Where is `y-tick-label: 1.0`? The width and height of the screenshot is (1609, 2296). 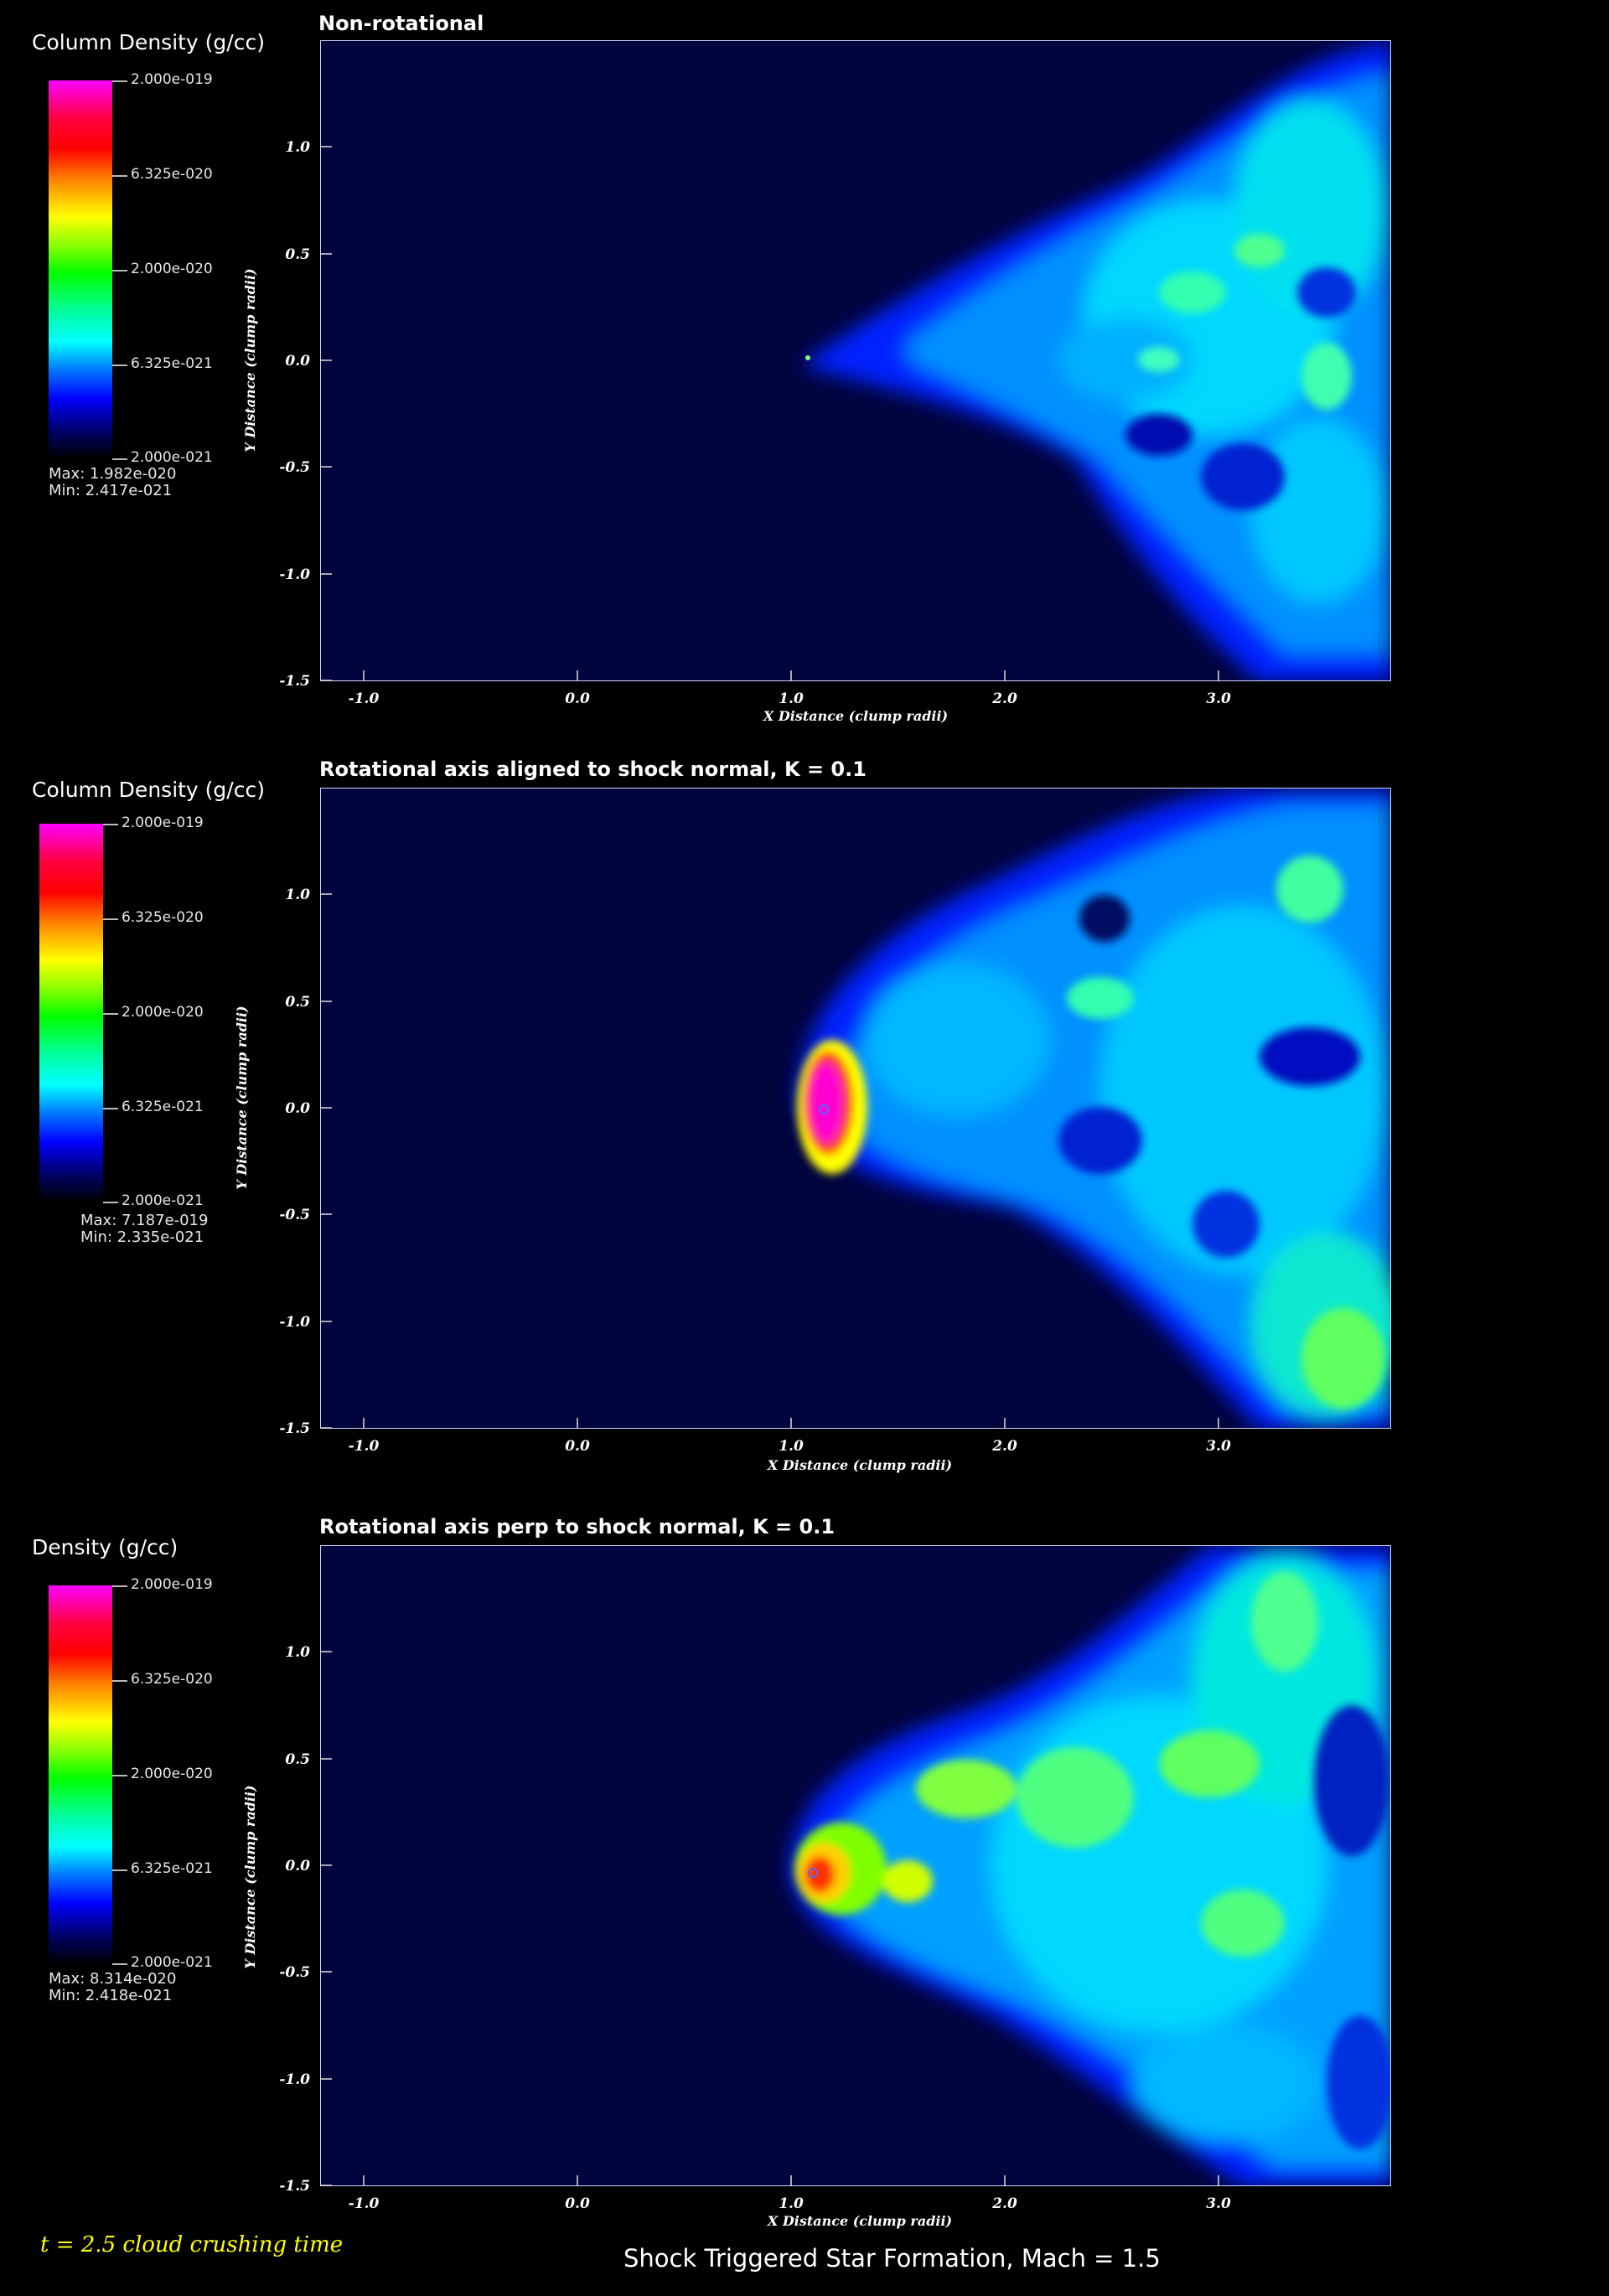 y-tick-label: 1.0 is located at coordinates (297, 1653).